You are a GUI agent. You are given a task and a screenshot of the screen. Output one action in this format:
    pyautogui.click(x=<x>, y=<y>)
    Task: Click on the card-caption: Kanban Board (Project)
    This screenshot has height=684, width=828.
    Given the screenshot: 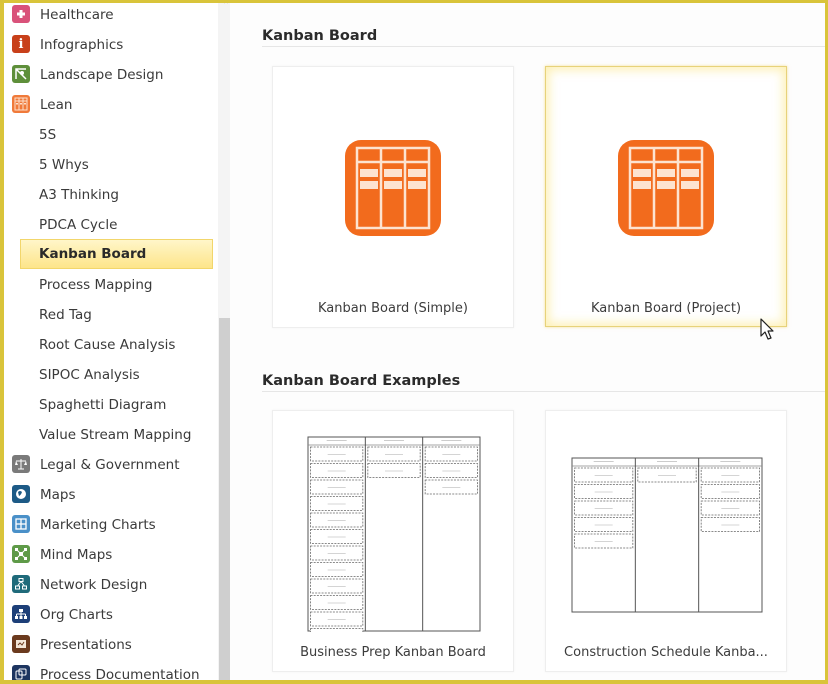 What is the action you would take?
    pyautogui.click(x=666, y=308)
    